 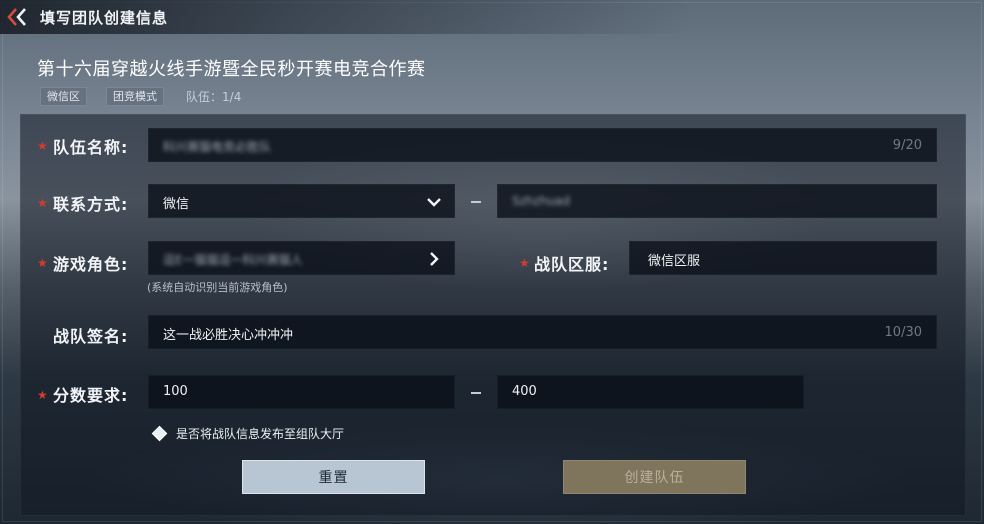 I want to click on event-title: 第十六届穿越火线手游暨全民秒开赛电竞合作赛, so click(x=231, y=69).